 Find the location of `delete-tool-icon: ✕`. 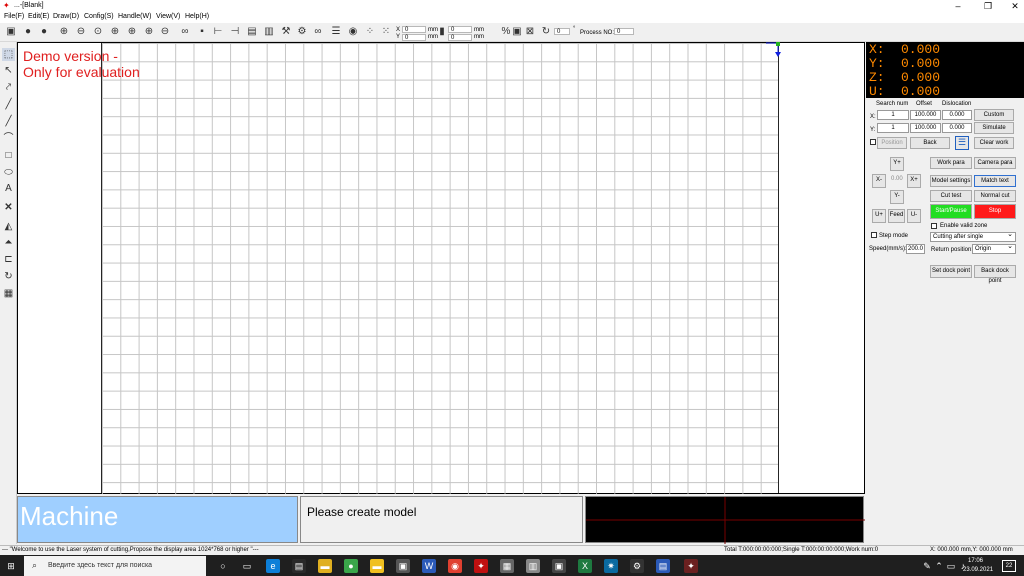

delete-tool-icon: ✕ is located at coordinates (8, 207).